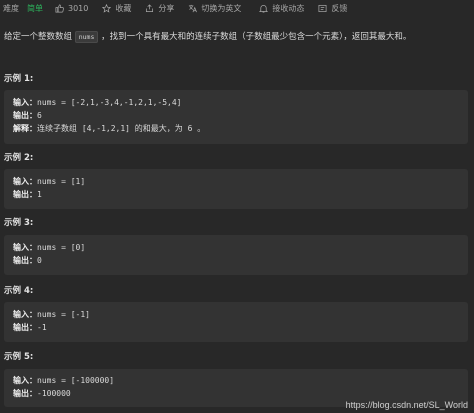 This screenshot has width=474, height=413. Describe the element at coordinates (236, 255) in the screenshot. I see `example-box: 输入：nums = [0] 输出：0` at that location.